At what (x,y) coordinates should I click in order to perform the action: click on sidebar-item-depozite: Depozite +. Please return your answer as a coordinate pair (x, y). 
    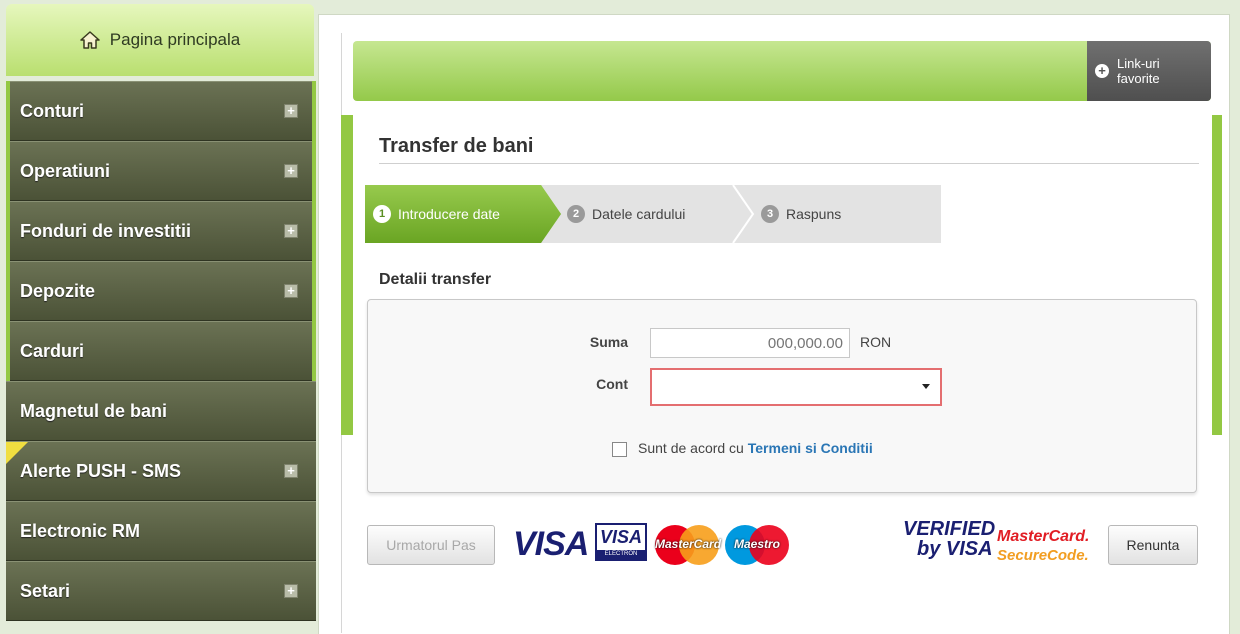
    Looking at the image, I should click on (161, 291).